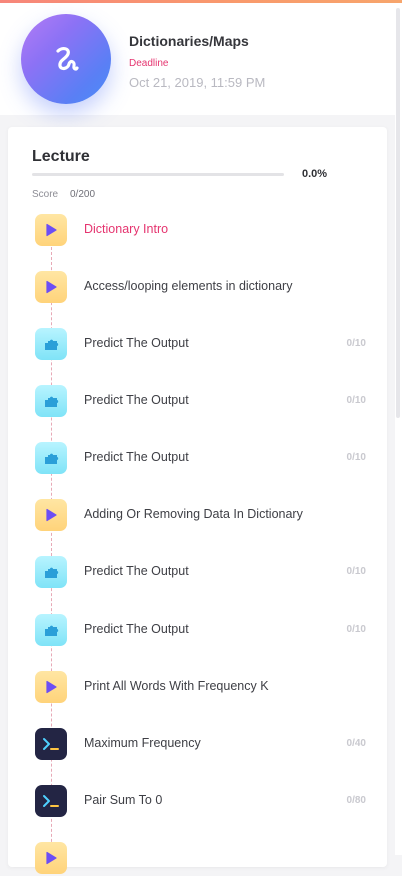  Describe the element at coordinates (197, 858) in the screenshot. I see `content-item` at that location.